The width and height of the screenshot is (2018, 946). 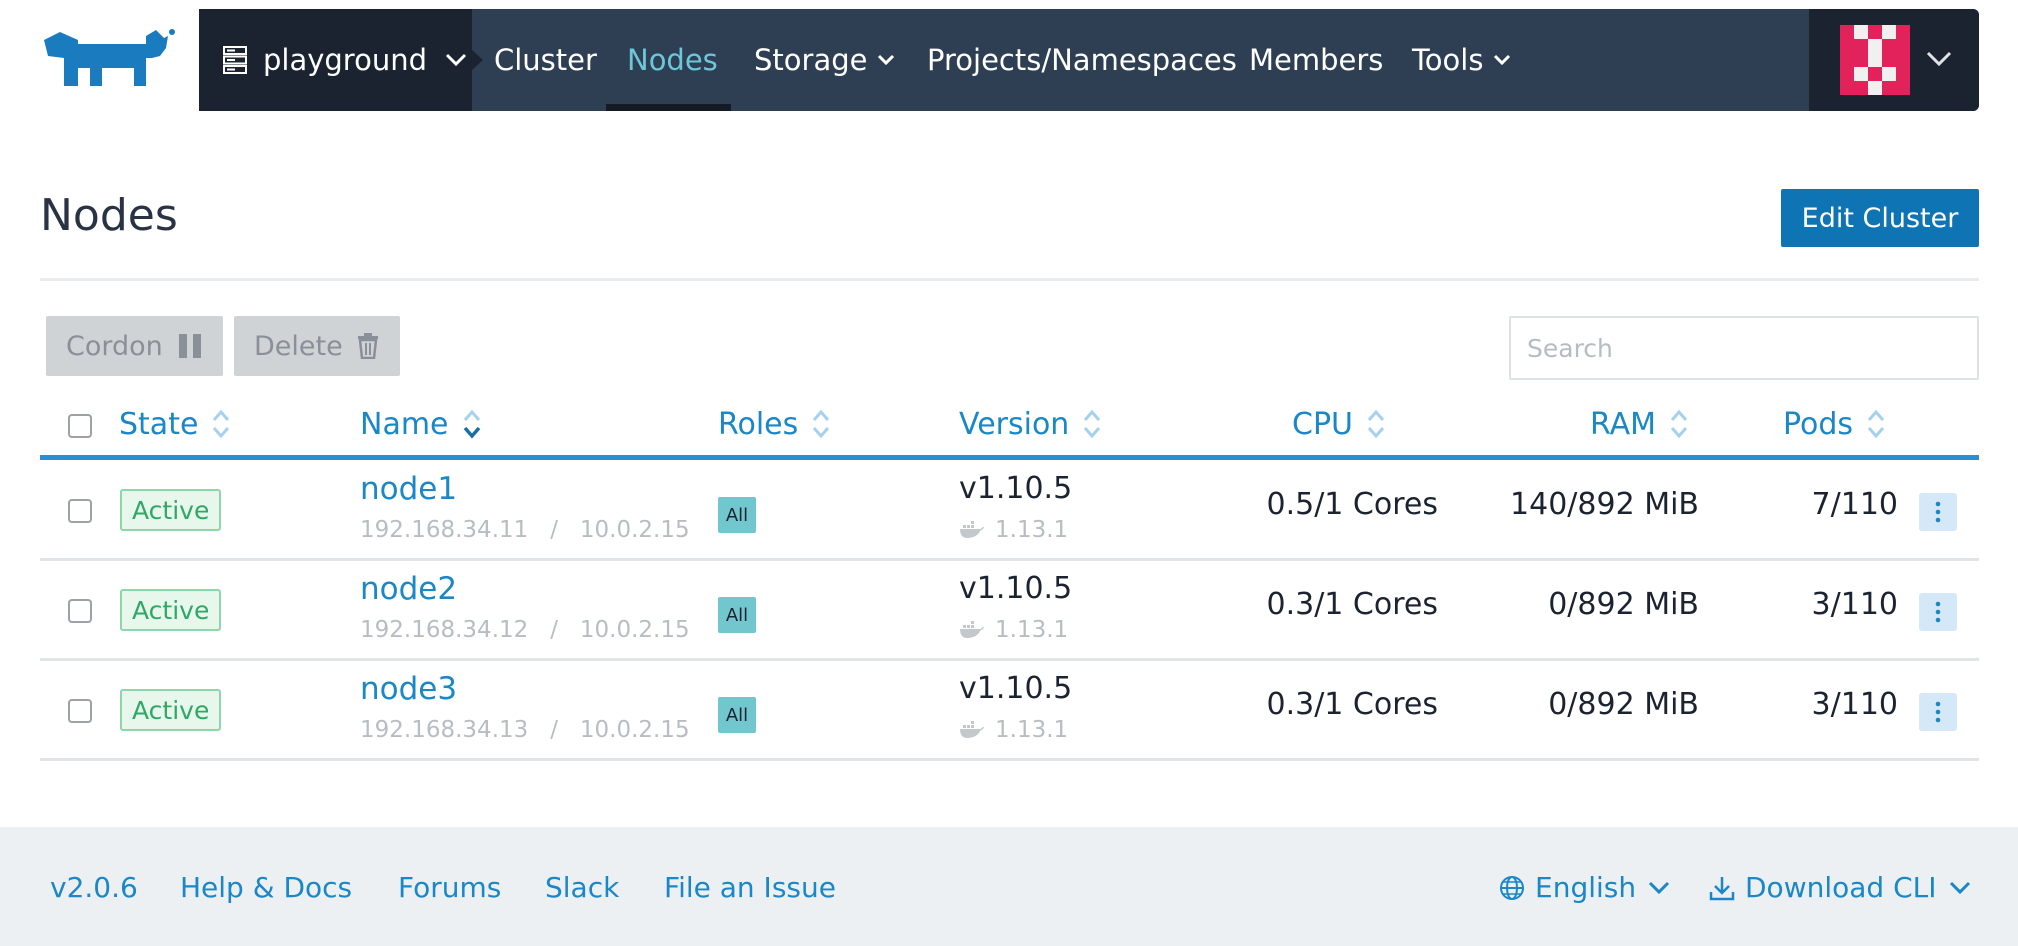 I want to click on footer-forums-link: Forums, so click(x=449, y=887).